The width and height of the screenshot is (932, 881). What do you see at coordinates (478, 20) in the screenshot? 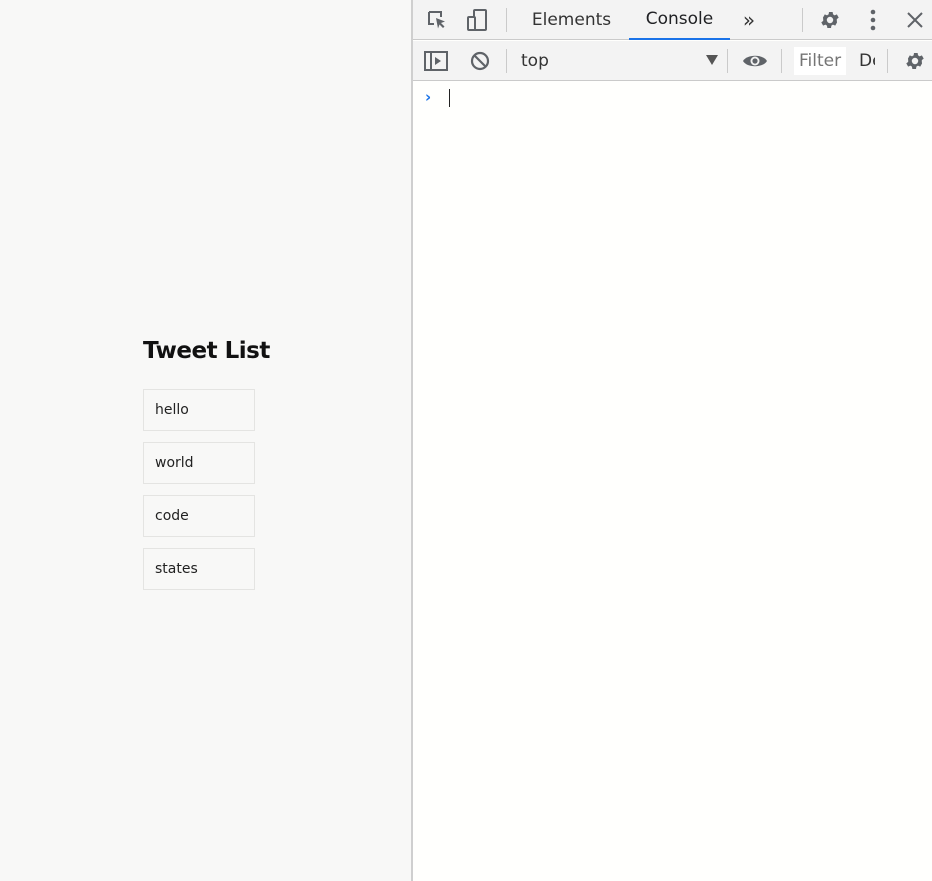
I see `device-toolbar-icon` at bounding box center [478, 20].